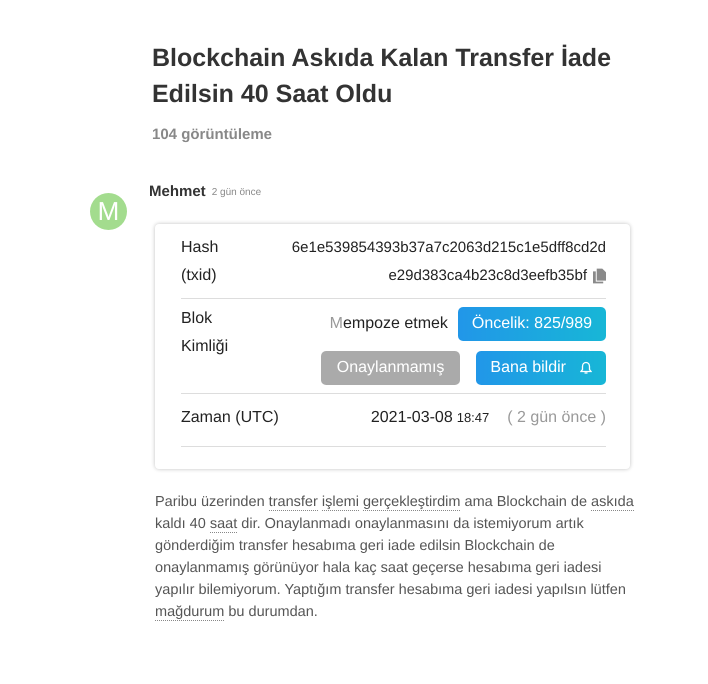  What do you see at coordinates (205, 333) in the screenshot?
I see `field-label: Blok Kimliği` at bounding box center [205, 333].